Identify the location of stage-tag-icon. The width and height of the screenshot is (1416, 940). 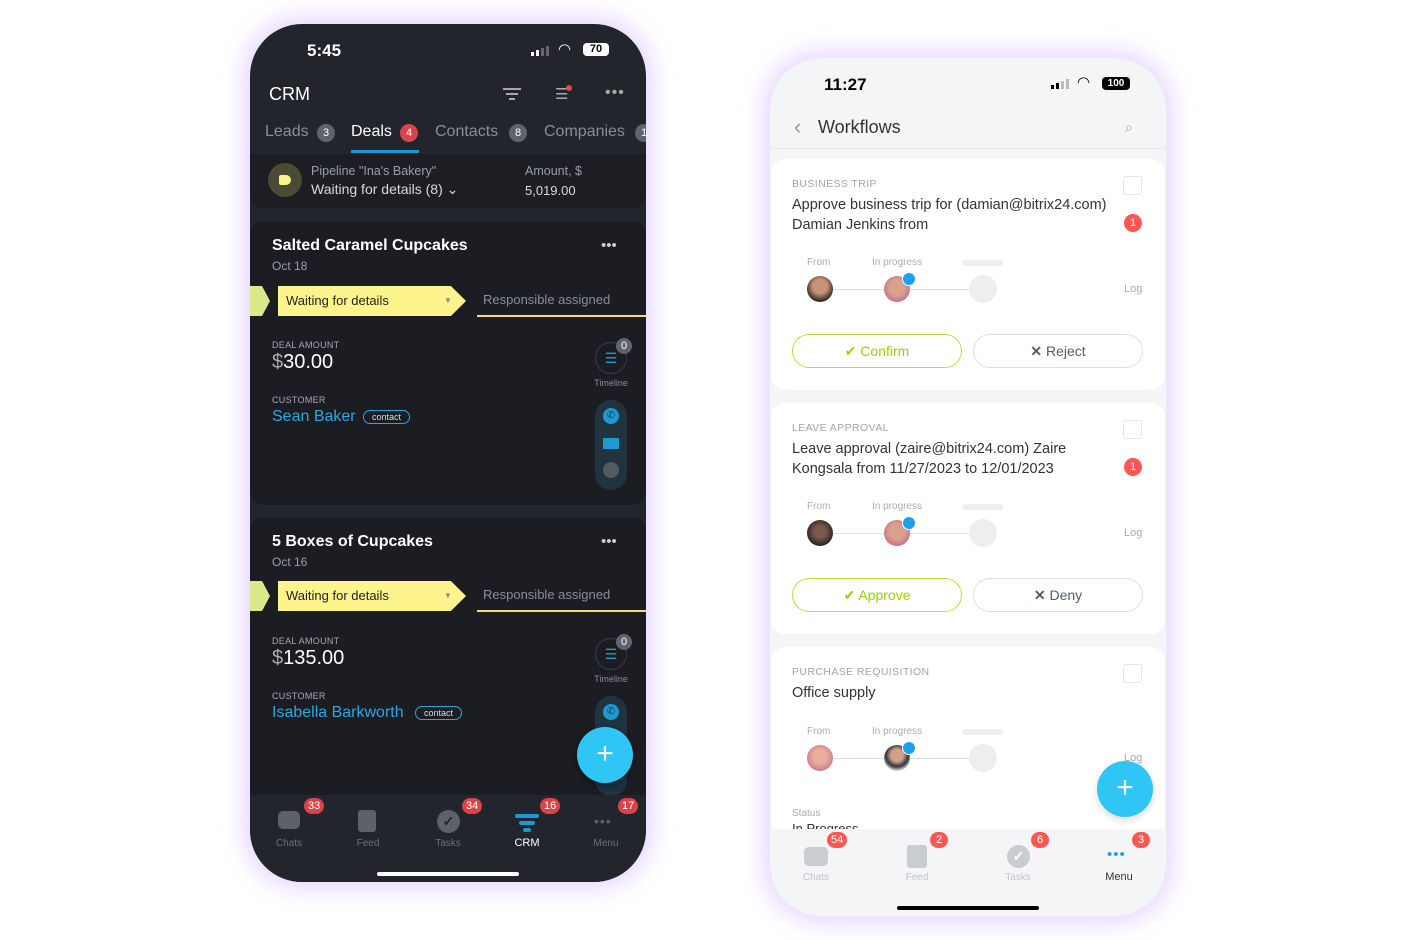
(285, 180).